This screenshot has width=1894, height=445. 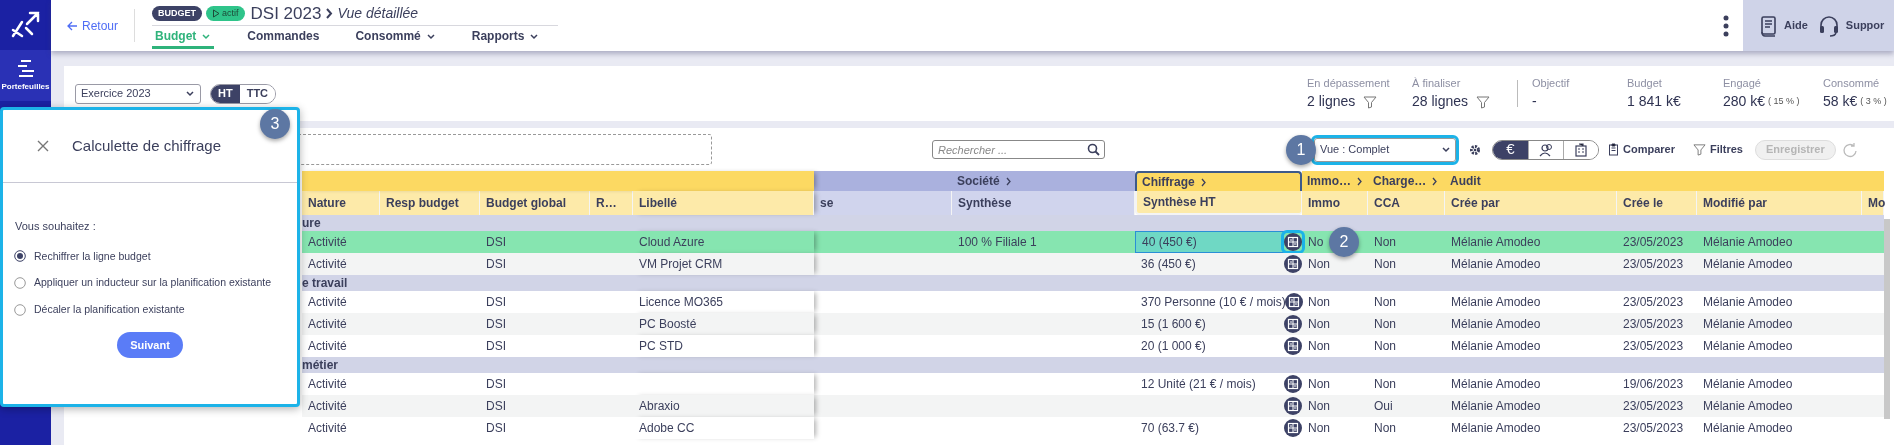 I want to click on period-select: Exercice 2023, so click(x=138, y=93).